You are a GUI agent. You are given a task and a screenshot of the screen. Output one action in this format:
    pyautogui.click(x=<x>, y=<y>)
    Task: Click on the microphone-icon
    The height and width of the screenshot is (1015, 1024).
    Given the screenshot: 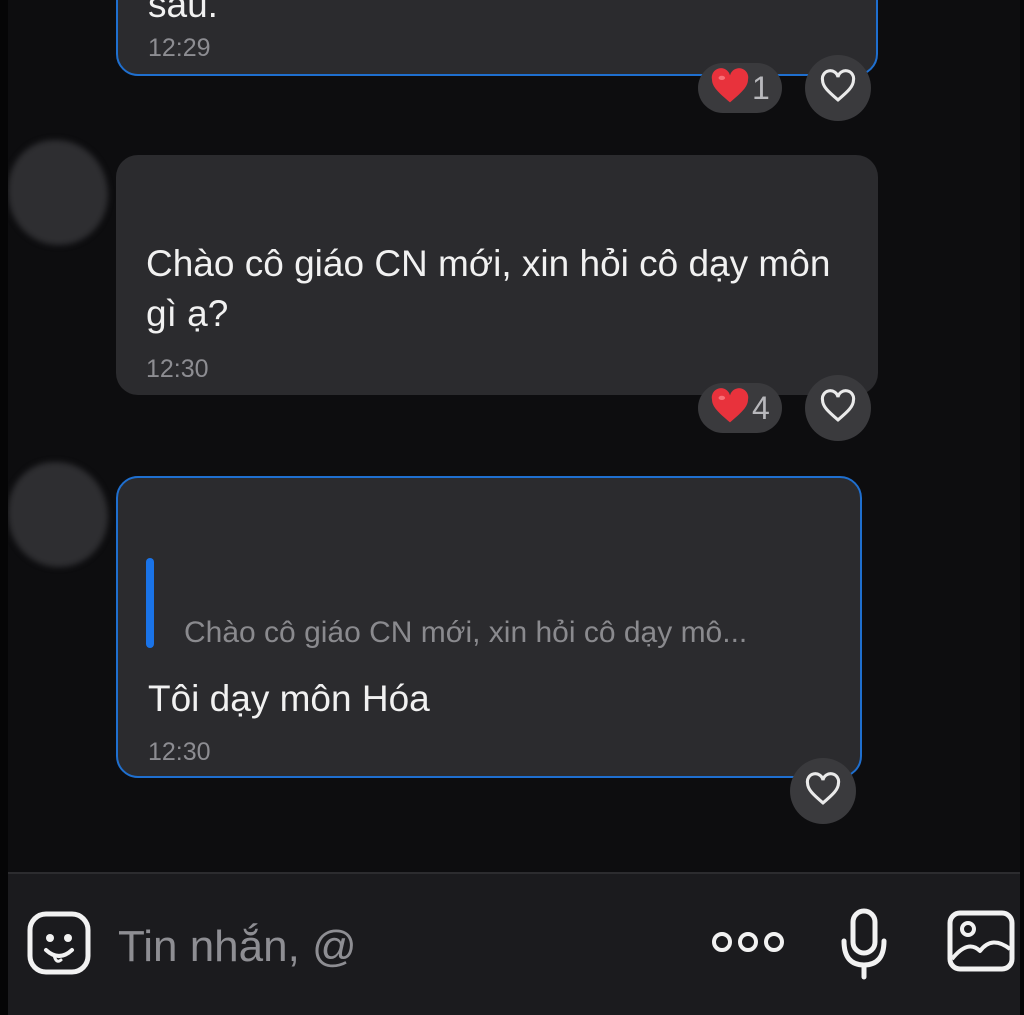 What is the action you would take?
    pyautogui.click(x=864, y=946)
    